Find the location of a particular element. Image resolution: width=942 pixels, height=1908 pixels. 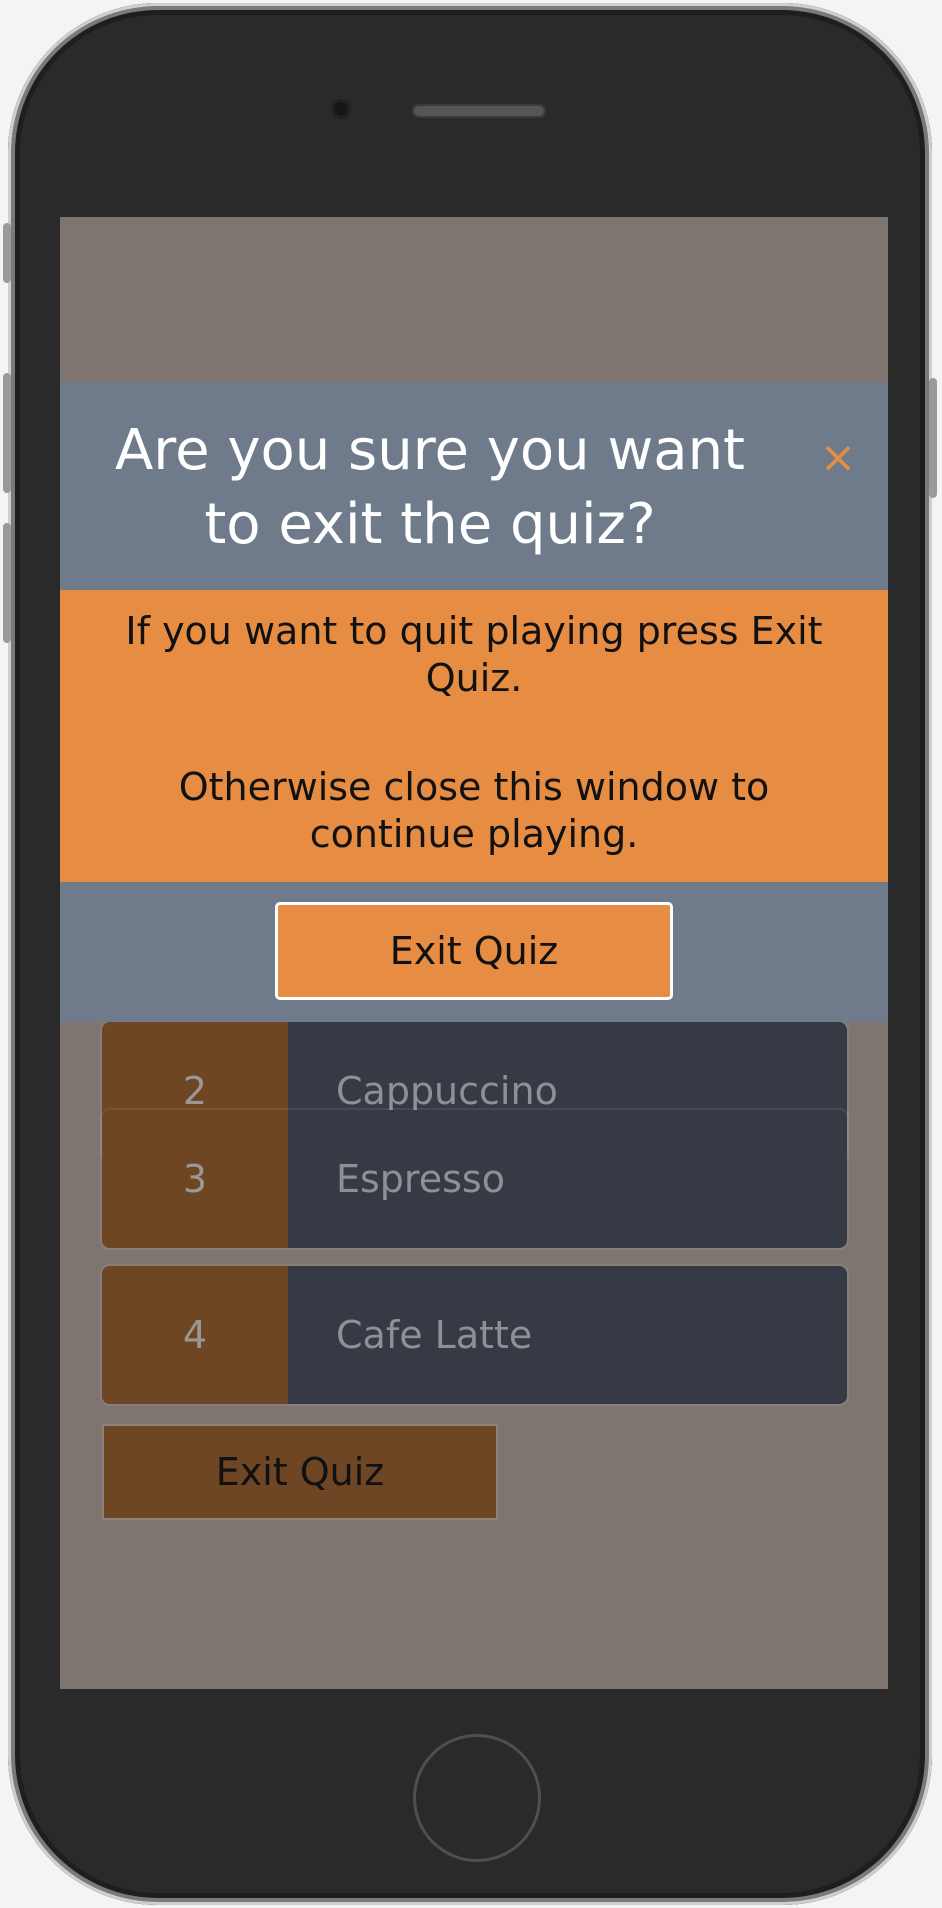

answer-number: 4 is located at coordinates (195, 1335).